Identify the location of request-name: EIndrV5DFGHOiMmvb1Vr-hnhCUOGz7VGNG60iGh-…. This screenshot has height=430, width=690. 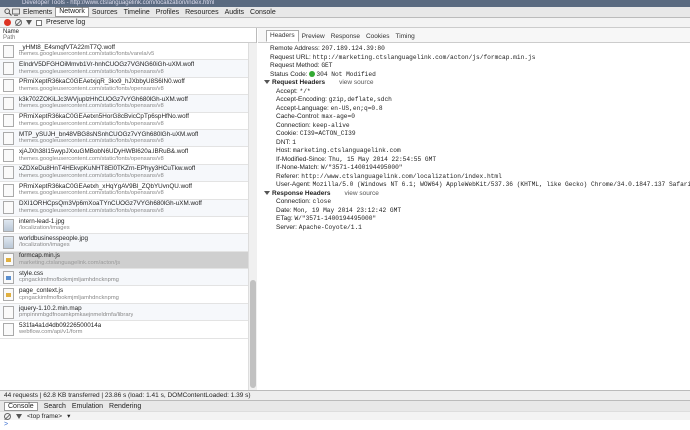
(107, 65).